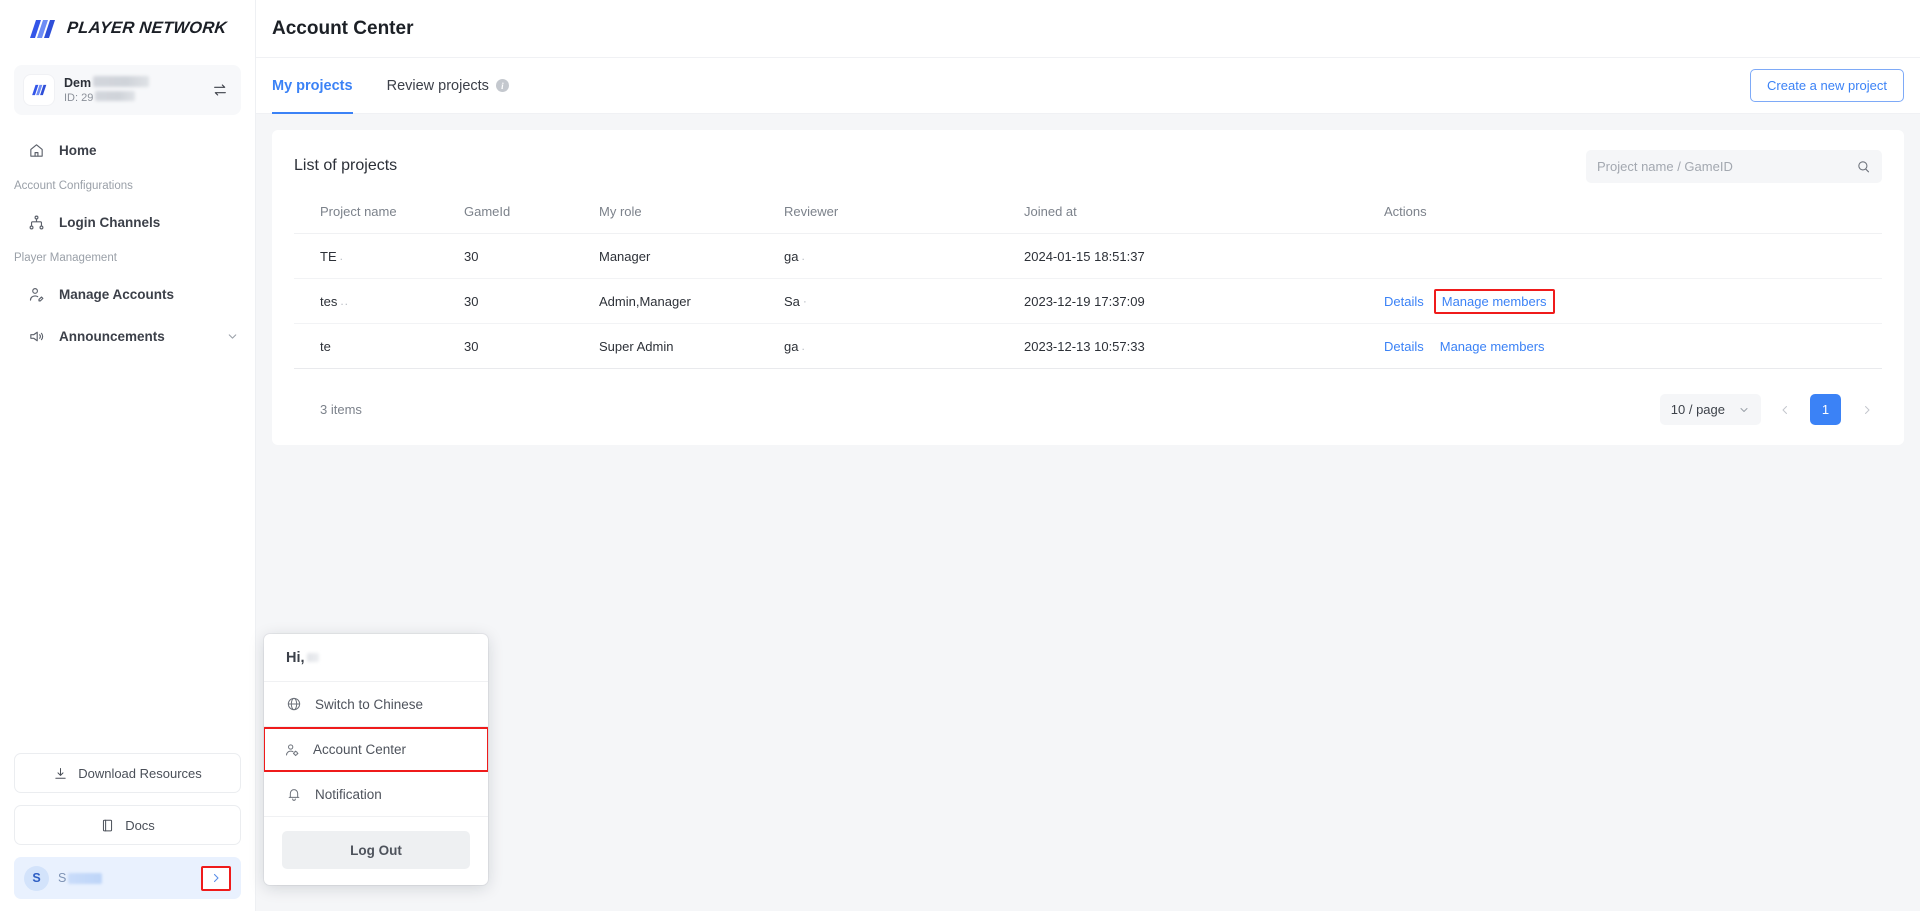 Image resolution: width=1920 pixels, height=911 pixels. Describe the element at coordinates (107, 825) in the screenshot. I see `book-icon` at that location.